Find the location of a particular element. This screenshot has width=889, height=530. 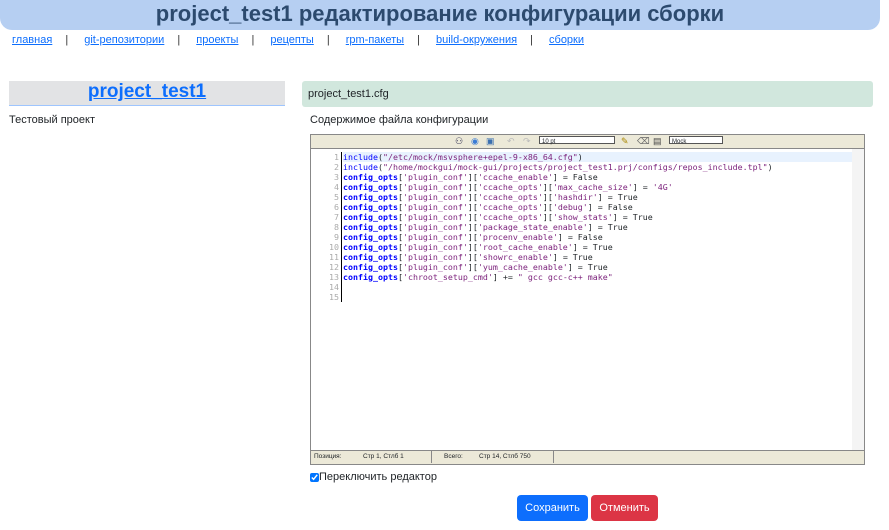

content-label: Содержимое файла конфигурации is located at coordinates (399, 120).